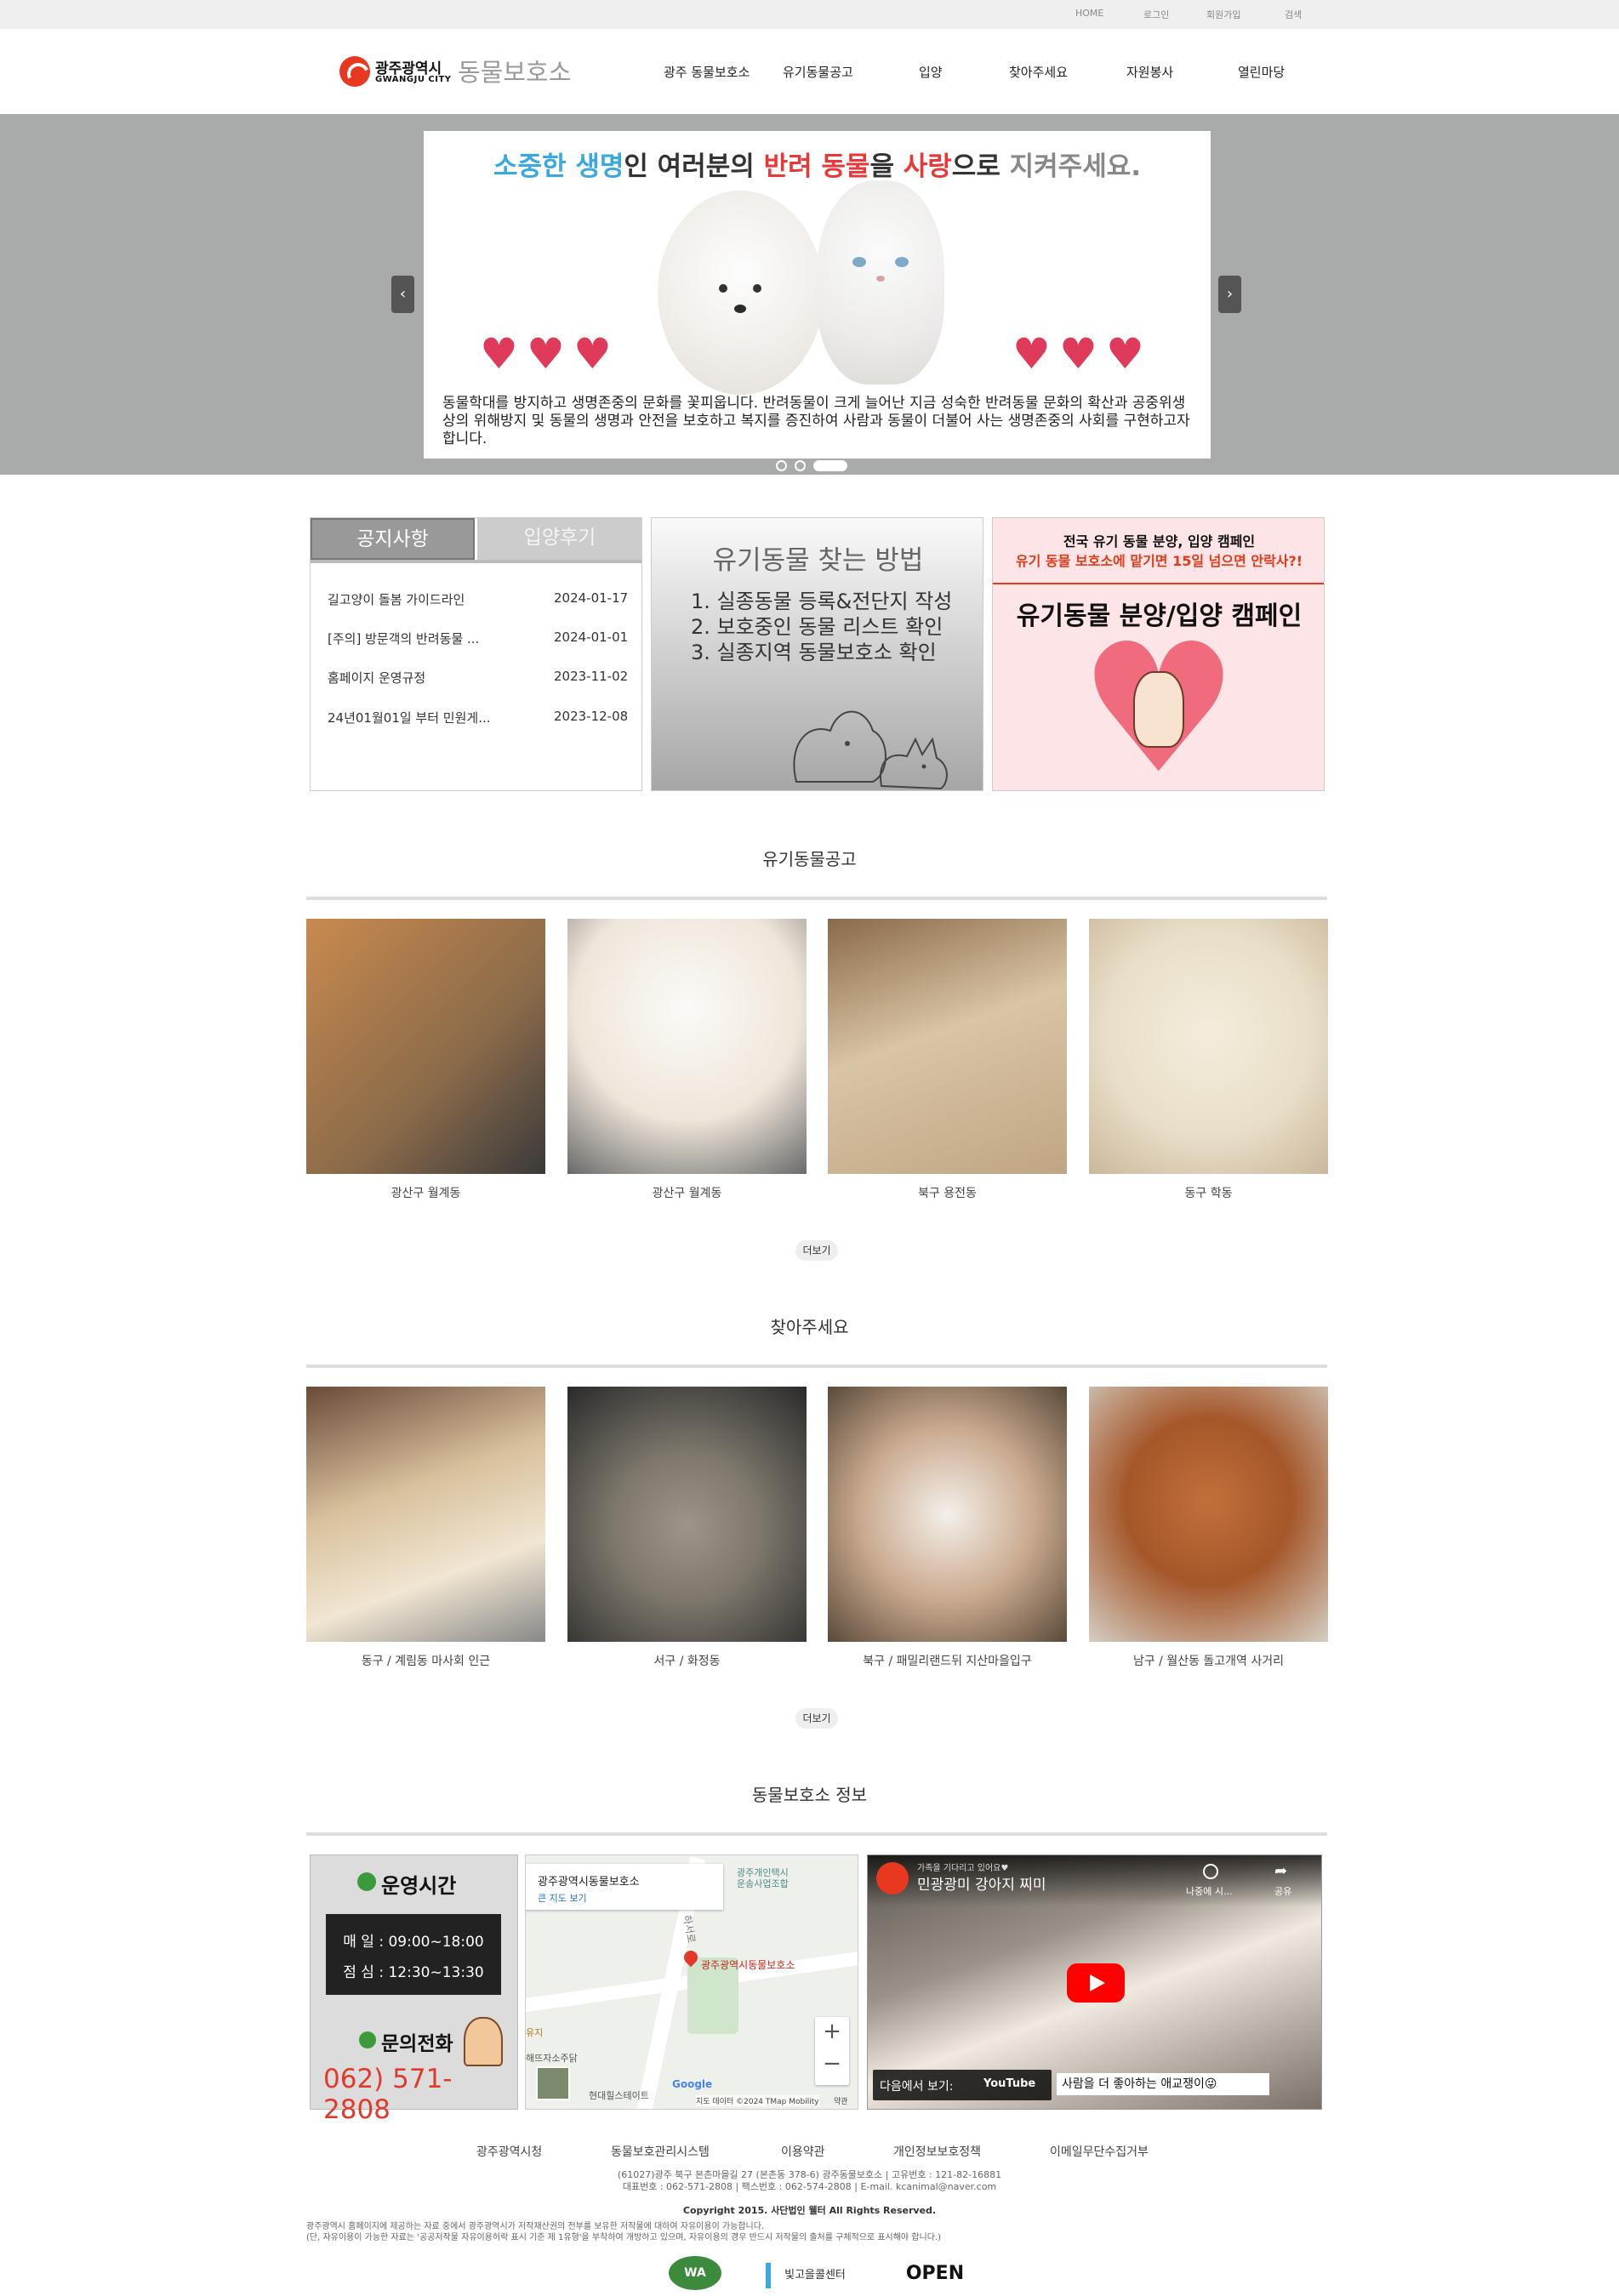 The height and width of the screenshot is (2296, 1619). I want to click on search-link: 검색, so click(1293, 14).